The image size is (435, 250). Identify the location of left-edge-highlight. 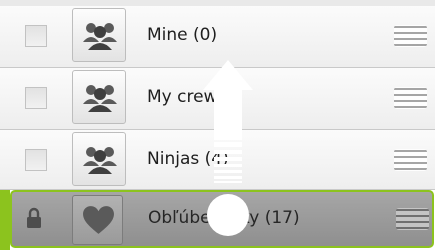
(5, 220).